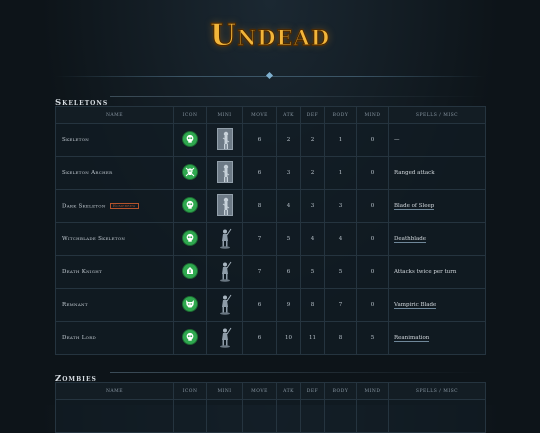  I want to click on body-value: 5, so click(340, 272).